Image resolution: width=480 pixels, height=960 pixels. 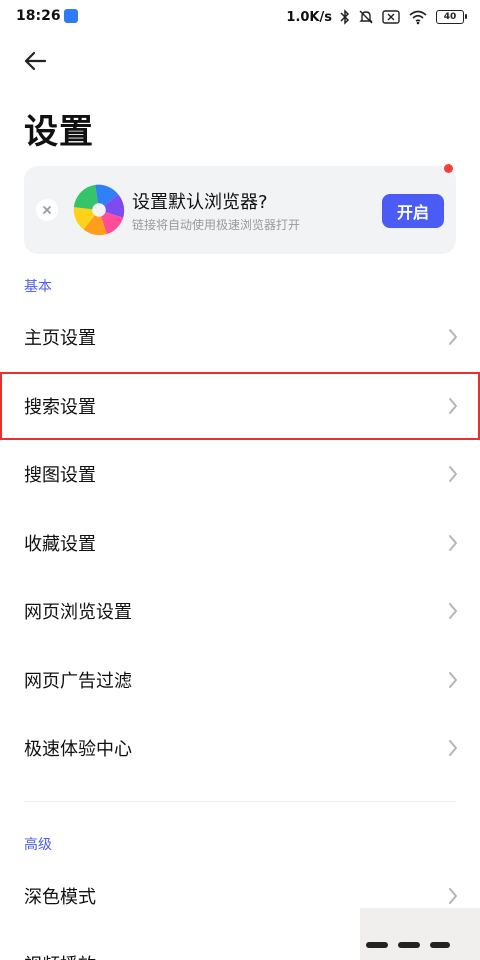 I want to click on app-notification-icon, so click(x=71, y=16).